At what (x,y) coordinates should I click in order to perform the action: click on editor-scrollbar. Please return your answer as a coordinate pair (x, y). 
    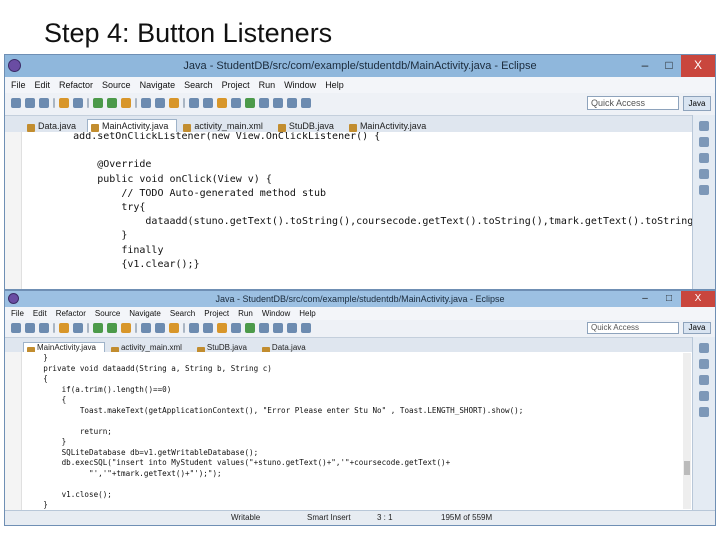
    Looking at the image, I should click on (687, 431).